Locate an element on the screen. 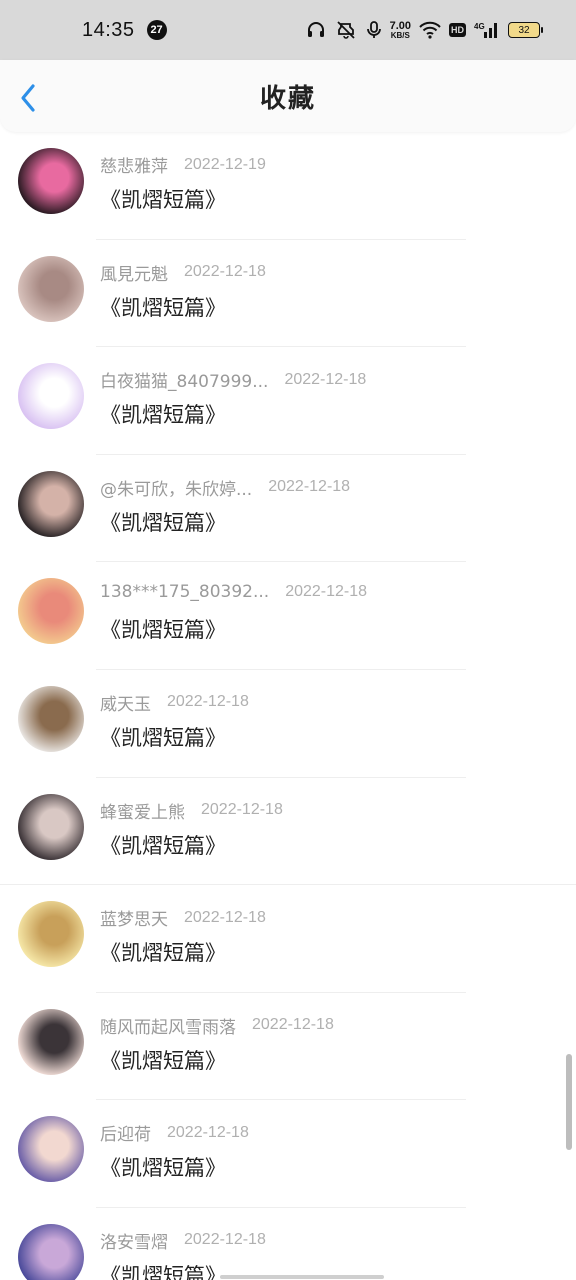  user-name: 洛安雪熠 is located at coordinates (134, 1240).